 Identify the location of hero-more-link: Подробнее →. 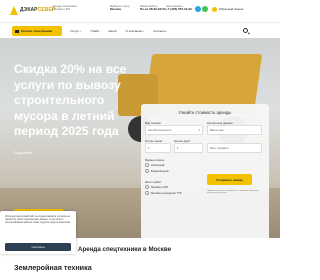
(25, 153).